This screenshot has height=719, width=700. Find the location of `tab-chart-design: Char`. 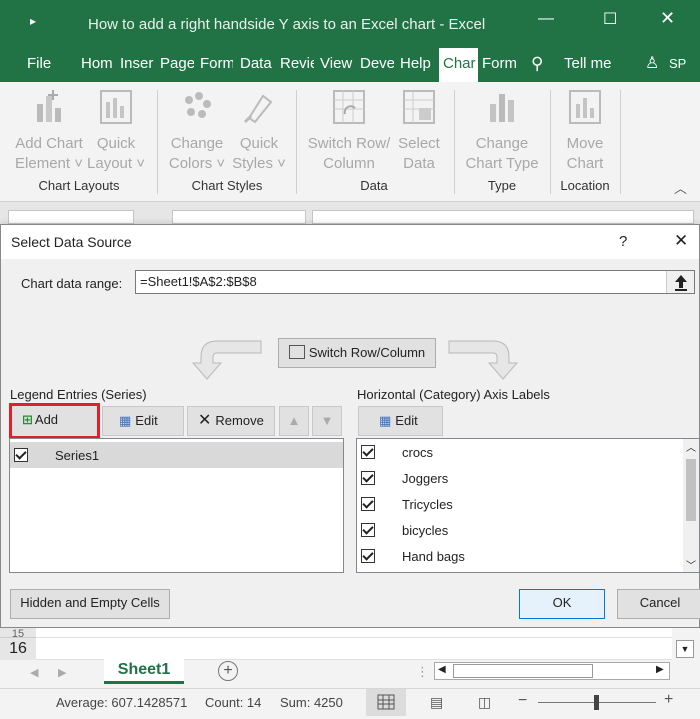

tab-chart-design: Char is located at coordinates (458, 65).